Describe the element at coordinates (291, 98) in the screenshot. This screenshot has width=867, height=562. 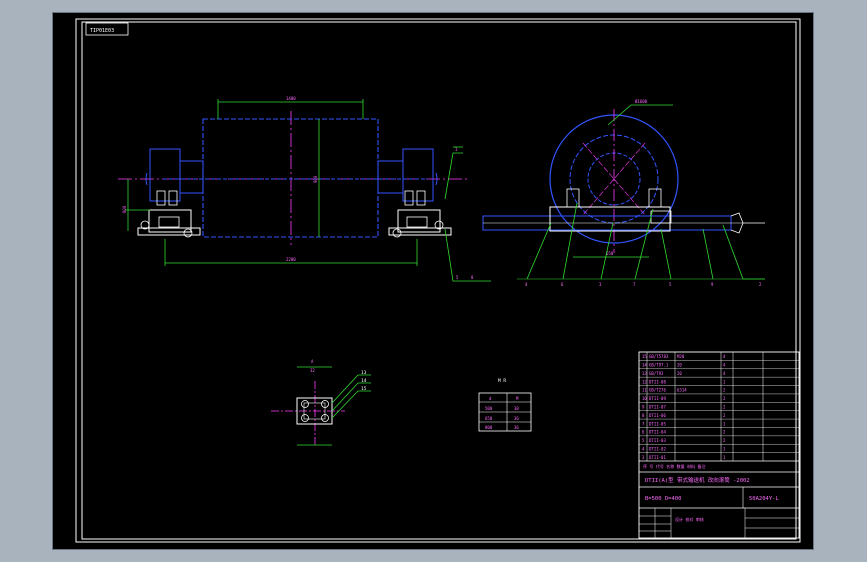
I see `front-top-dim: 1400` at that location.